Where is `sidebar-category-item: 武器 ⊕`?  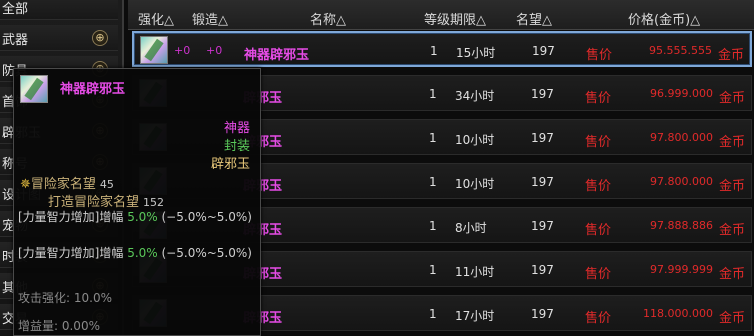
sidebar-category-item: 武器 ⊕ is located at coordinates (59, 38).